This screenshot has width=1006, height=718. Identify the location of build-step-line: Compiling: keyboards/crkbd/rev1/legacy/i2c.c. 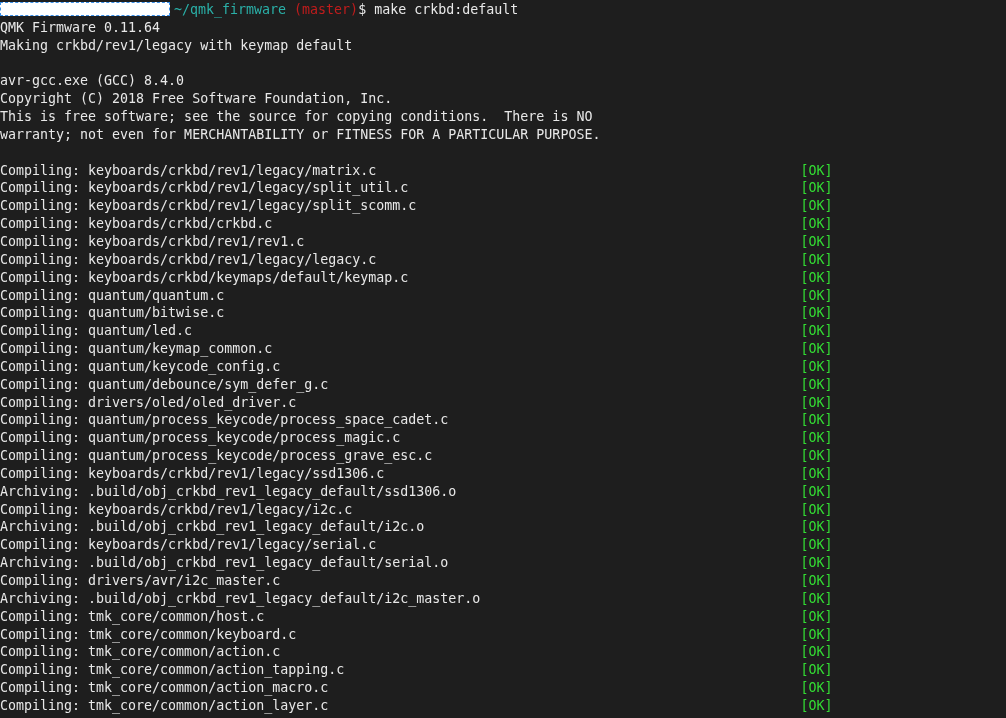
(177, 509).